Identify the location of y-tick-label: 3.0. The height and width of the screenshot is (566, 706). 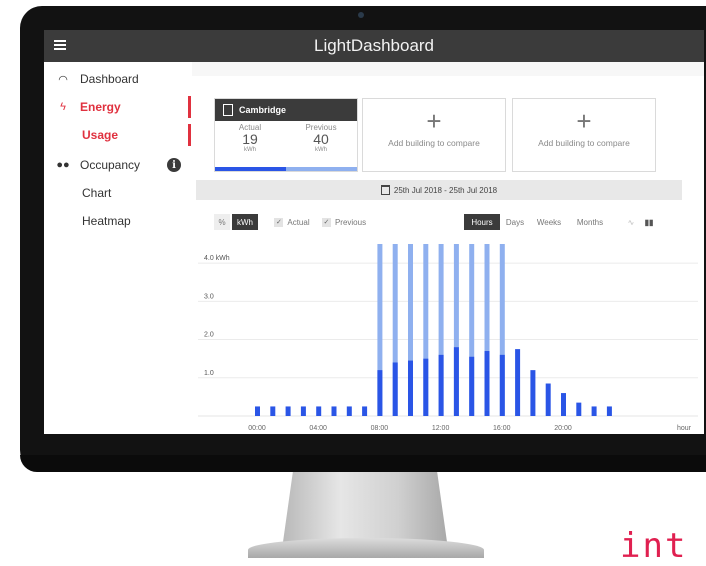
(209, 296).